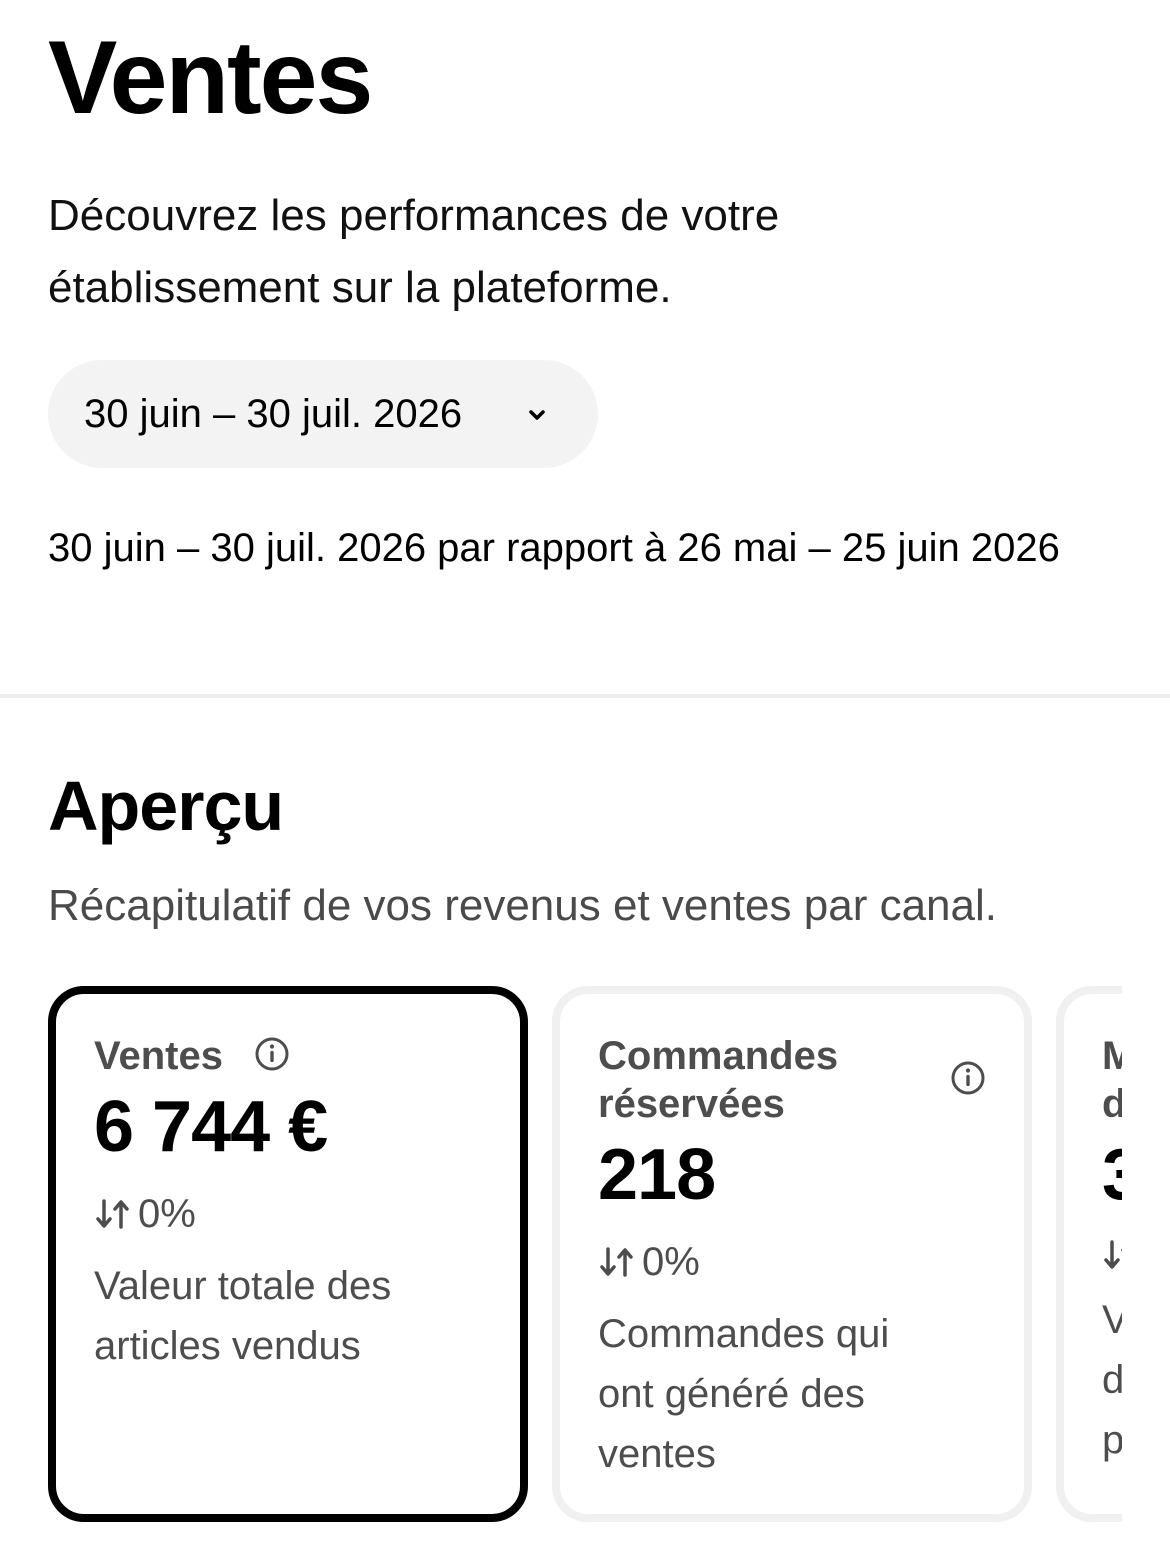 This screenshot has height=1564, width=1170. I want to click on section-divider, so click(585, 696).